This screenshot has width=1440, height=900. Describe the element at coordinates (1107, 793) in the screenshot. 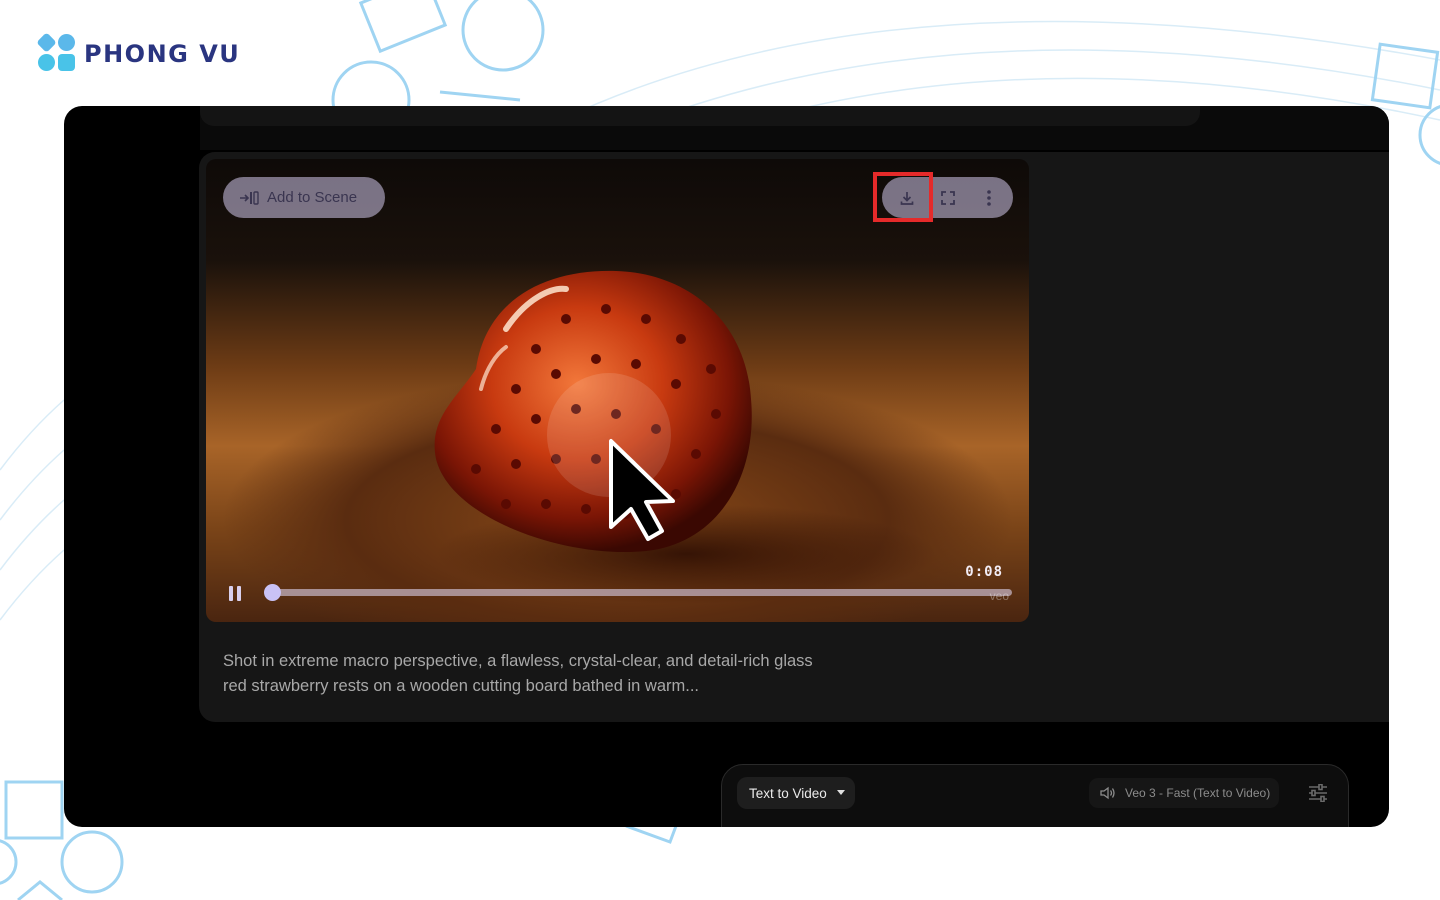

I see `speaker-icon` at that location.